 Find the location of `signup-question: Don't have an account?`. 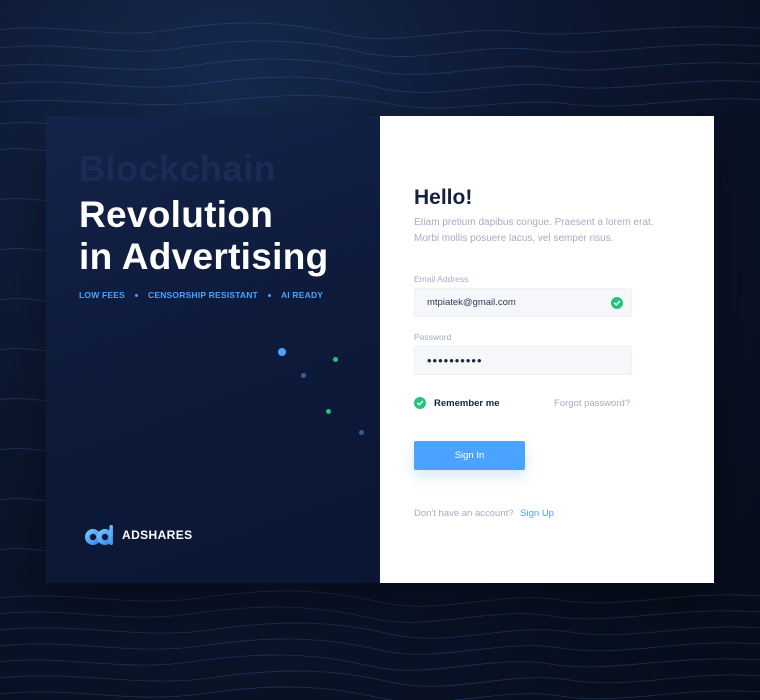

signup-question: Don't have an account? is located at coordinates (464, 513).